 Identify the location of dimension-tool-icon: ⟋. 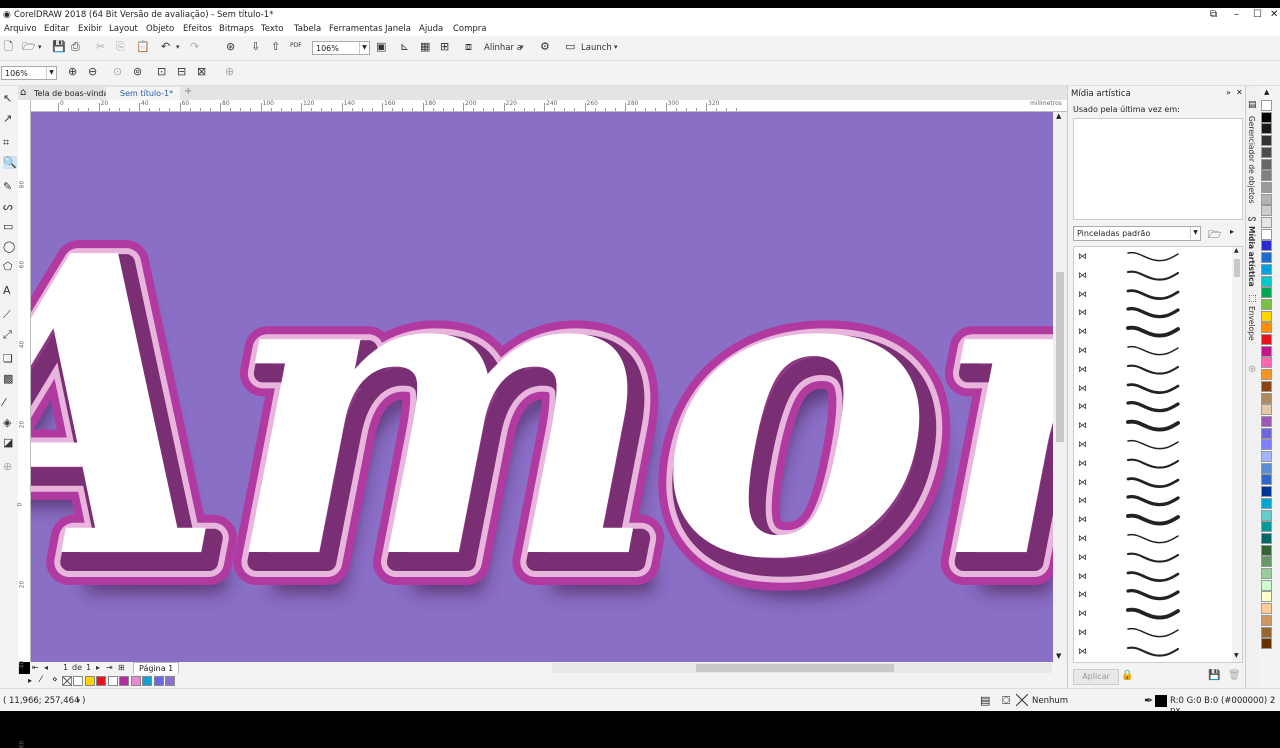
(7, 315).